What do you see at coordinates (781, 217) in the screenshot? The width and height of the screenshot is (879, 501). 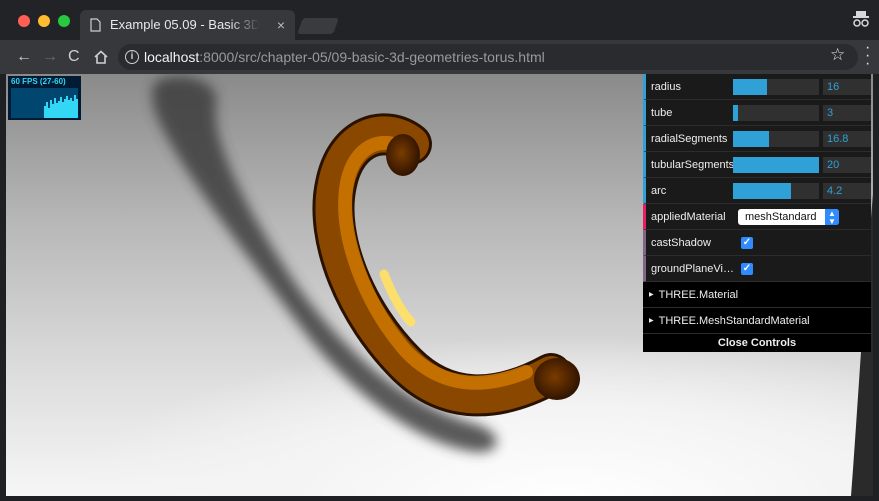 I see `select-value: meshStandard` at bounding box center [781, 217].